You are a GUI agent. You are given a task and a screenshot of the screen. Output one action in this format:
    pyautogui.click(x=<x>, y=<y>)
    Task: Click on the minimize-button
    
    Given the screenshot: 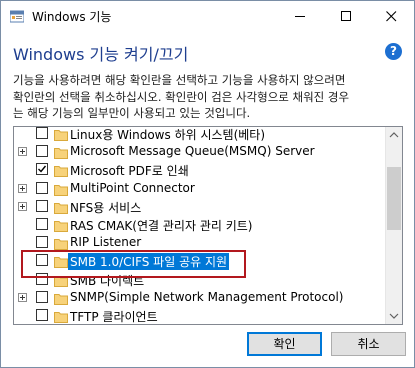 What is the action you would take?
    pyautogui.click(x=300, y=16)
    